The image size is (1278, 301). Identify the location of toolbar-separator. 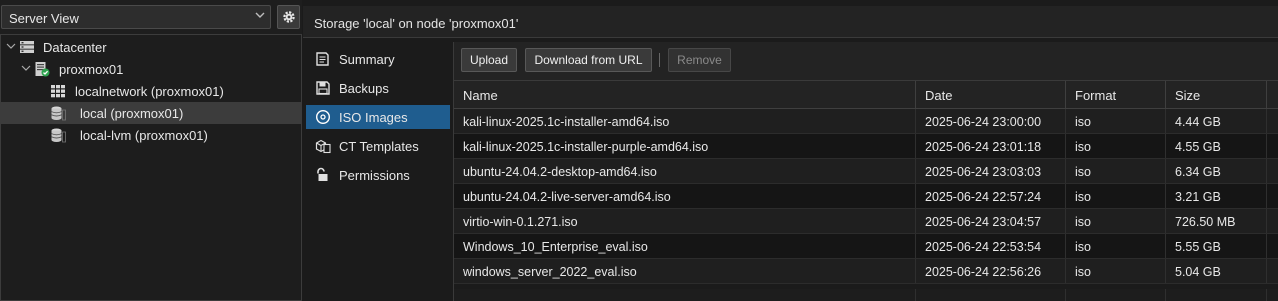
(659, 60).